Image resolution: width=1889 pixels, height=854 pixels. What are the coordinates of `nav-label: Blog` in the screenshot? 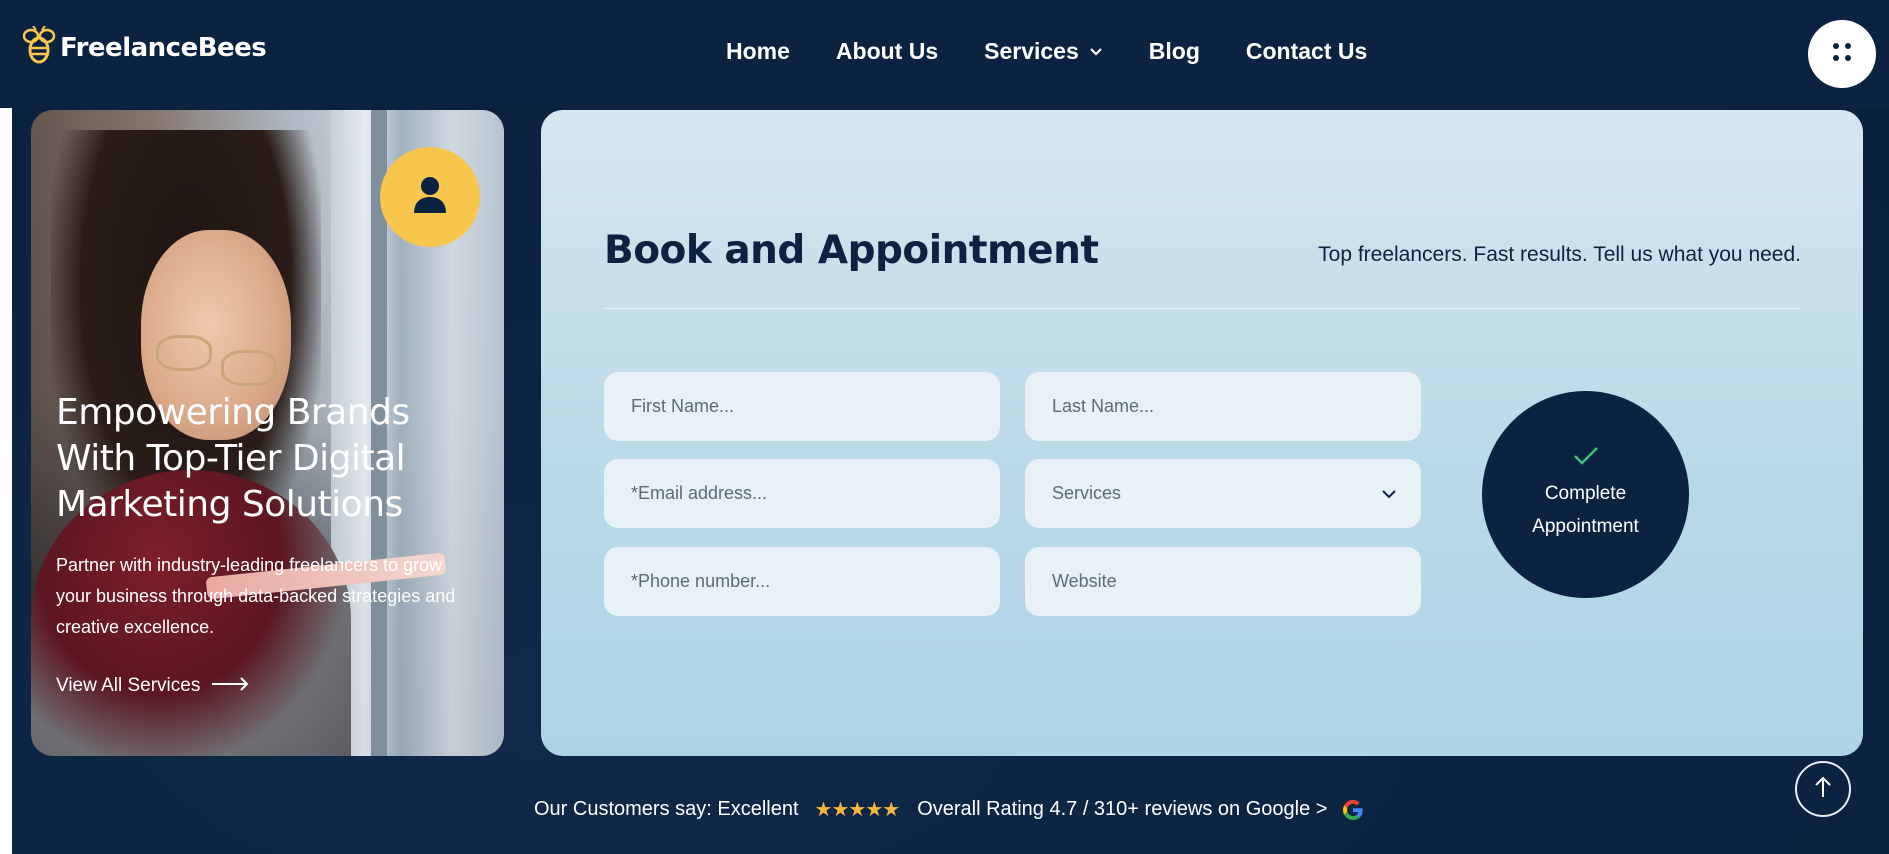 It's located at (1174, 51).